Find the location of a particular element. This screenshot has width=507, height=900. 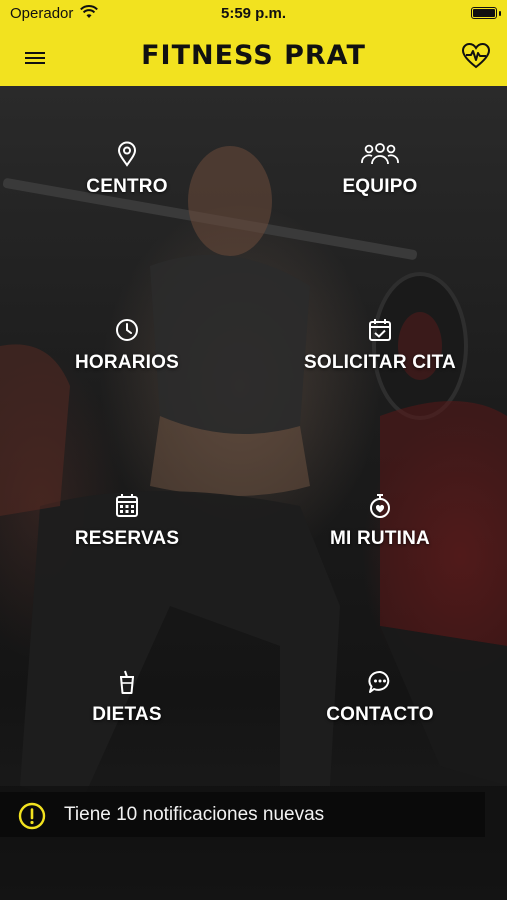

stopwatch-heart-icon is located at coordinates (380, 506).